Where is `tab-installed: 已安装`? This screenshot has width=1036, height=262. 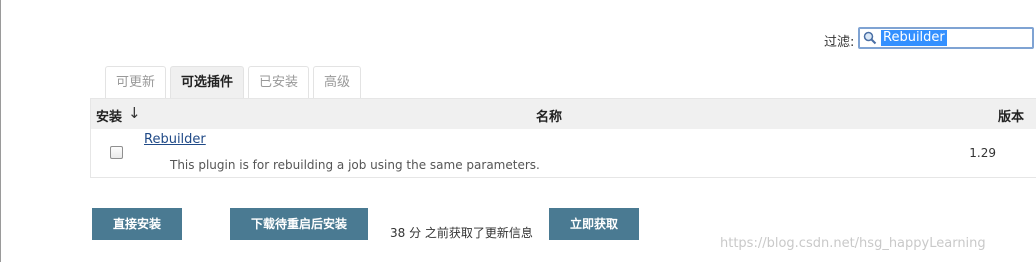 tab-installed: 已安装 is located at coordinates (279, 82).